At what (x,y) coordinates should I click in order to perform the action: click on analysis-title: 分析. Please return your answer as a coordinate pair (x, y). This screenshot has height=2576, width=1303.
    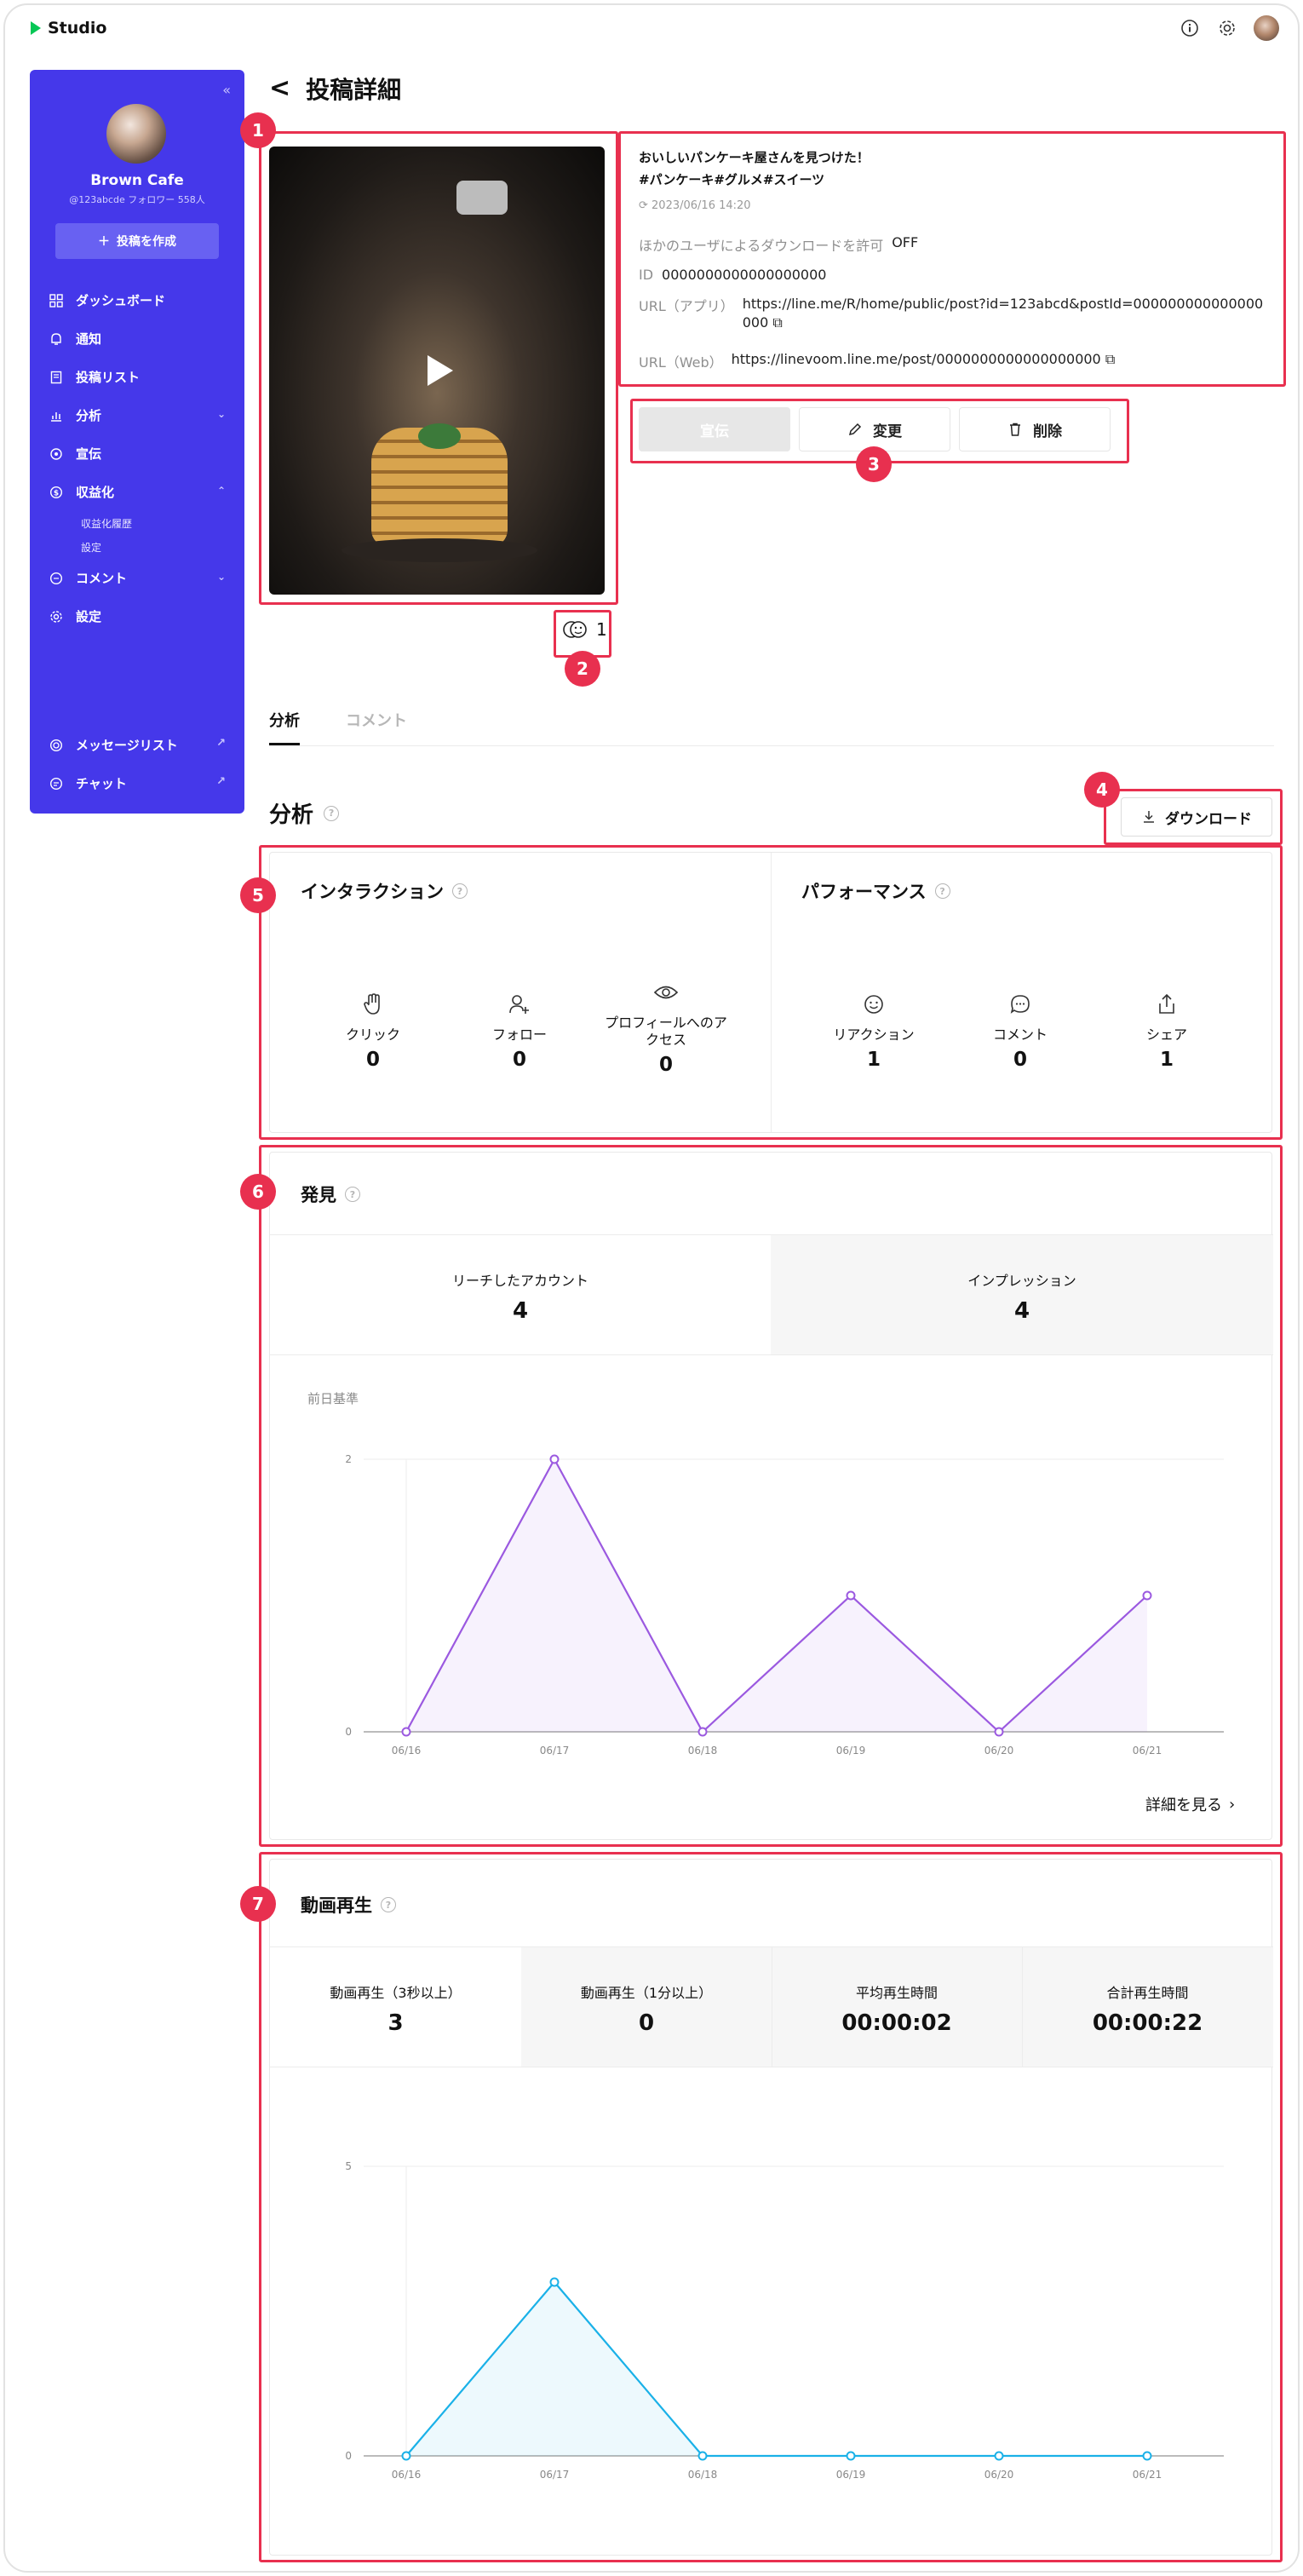
    Looking at the image, I should click on (291, 815).